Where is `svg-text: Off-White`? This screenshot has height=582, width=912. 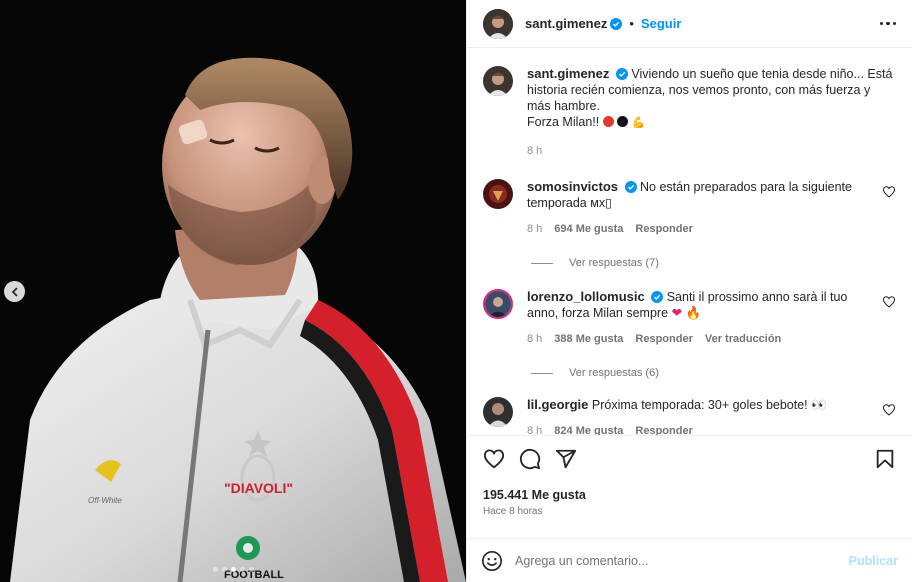
svg-text: Off-White is located at coordinates (105, 500).